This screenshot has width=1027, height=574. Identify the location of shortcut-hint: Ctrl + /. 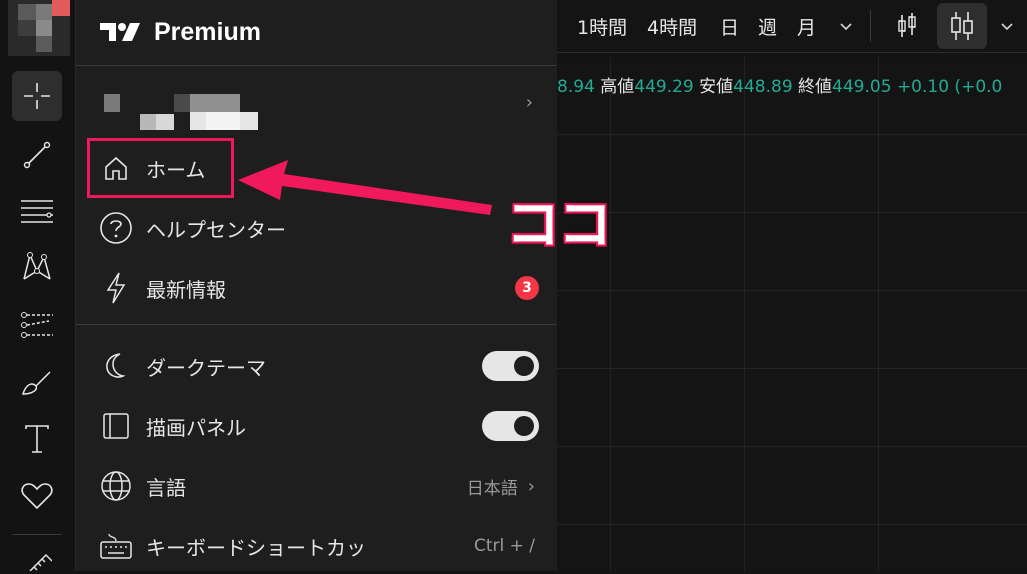
(504, 546).